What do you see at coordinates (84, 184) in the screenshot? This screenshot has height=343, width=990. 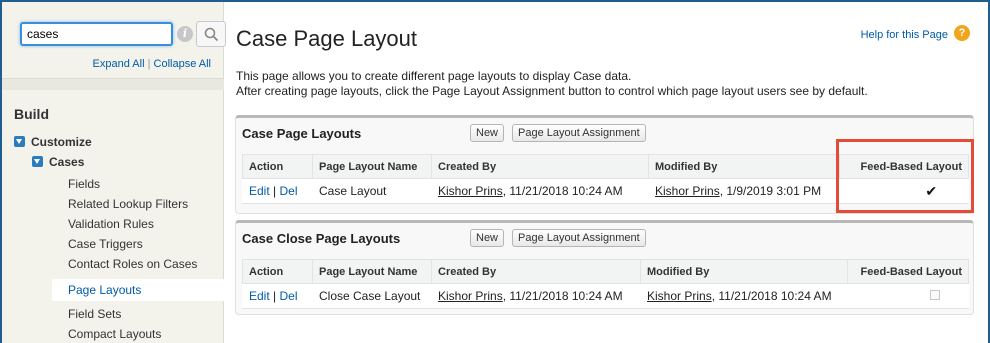 I see `sidebar-item-fields: Fields` at bounding box center [84, 184].